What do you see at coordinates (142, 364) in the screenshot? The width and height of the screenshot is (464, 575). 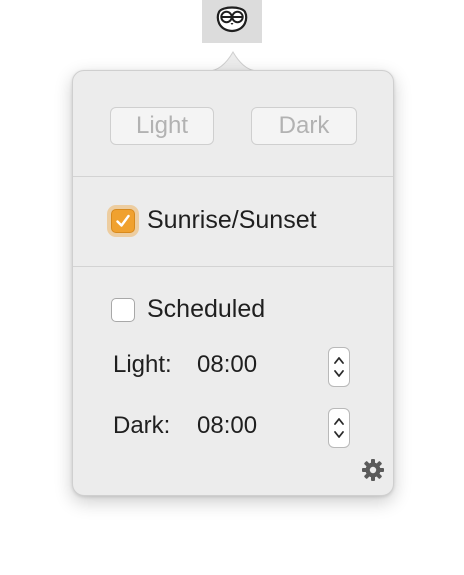 I see `light-time-label: Light:` at bounding box center [142, 364].